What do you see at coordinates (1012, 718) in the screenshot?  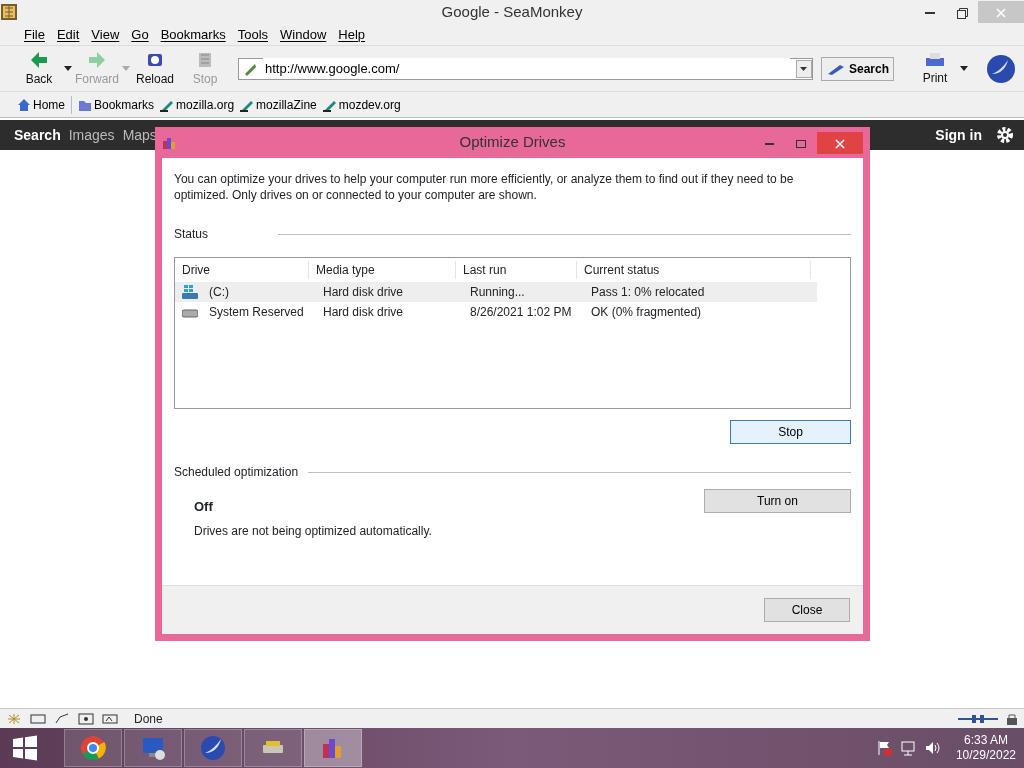 I see `lock-icon` at bounding box center [1012, 718].